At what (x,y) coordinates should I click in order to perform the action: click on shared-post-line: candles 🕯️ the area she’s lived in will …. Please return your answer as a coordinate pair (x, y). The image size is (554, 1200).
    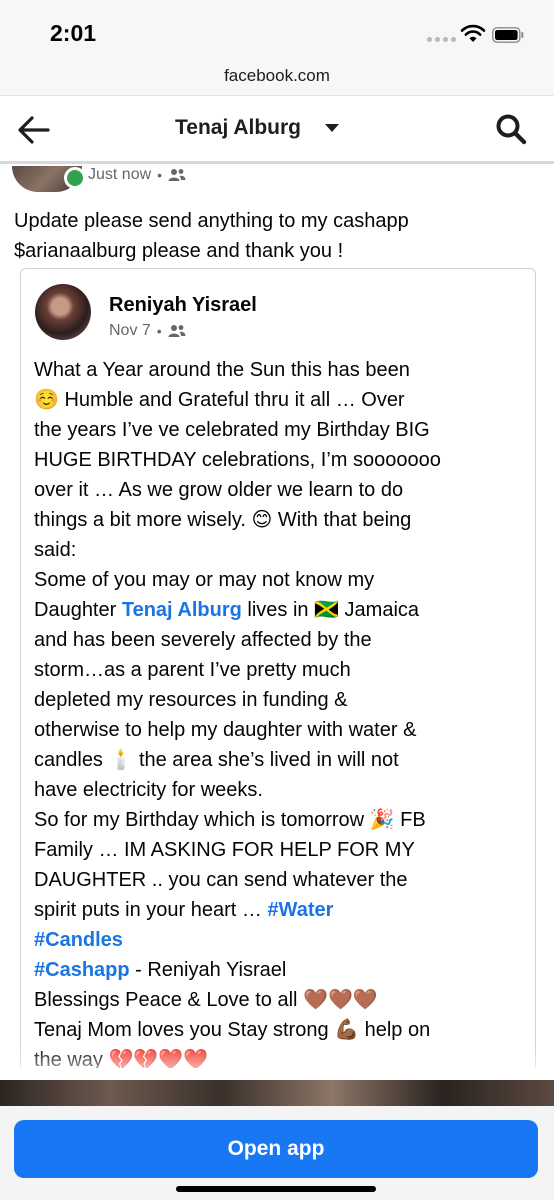
    Looking at the image, I should click on (281, 760).